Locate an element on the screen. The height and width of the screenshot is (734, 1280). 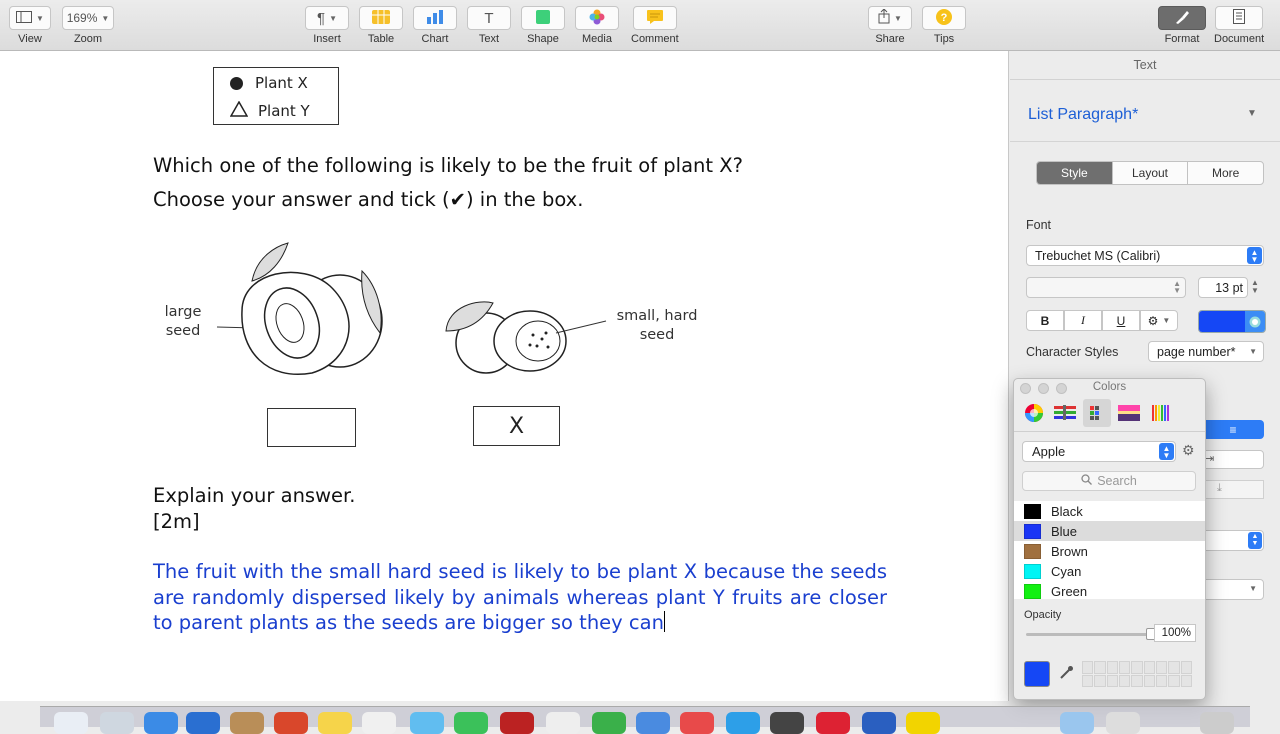
trash-icon is located at coordinates (1217, 723).